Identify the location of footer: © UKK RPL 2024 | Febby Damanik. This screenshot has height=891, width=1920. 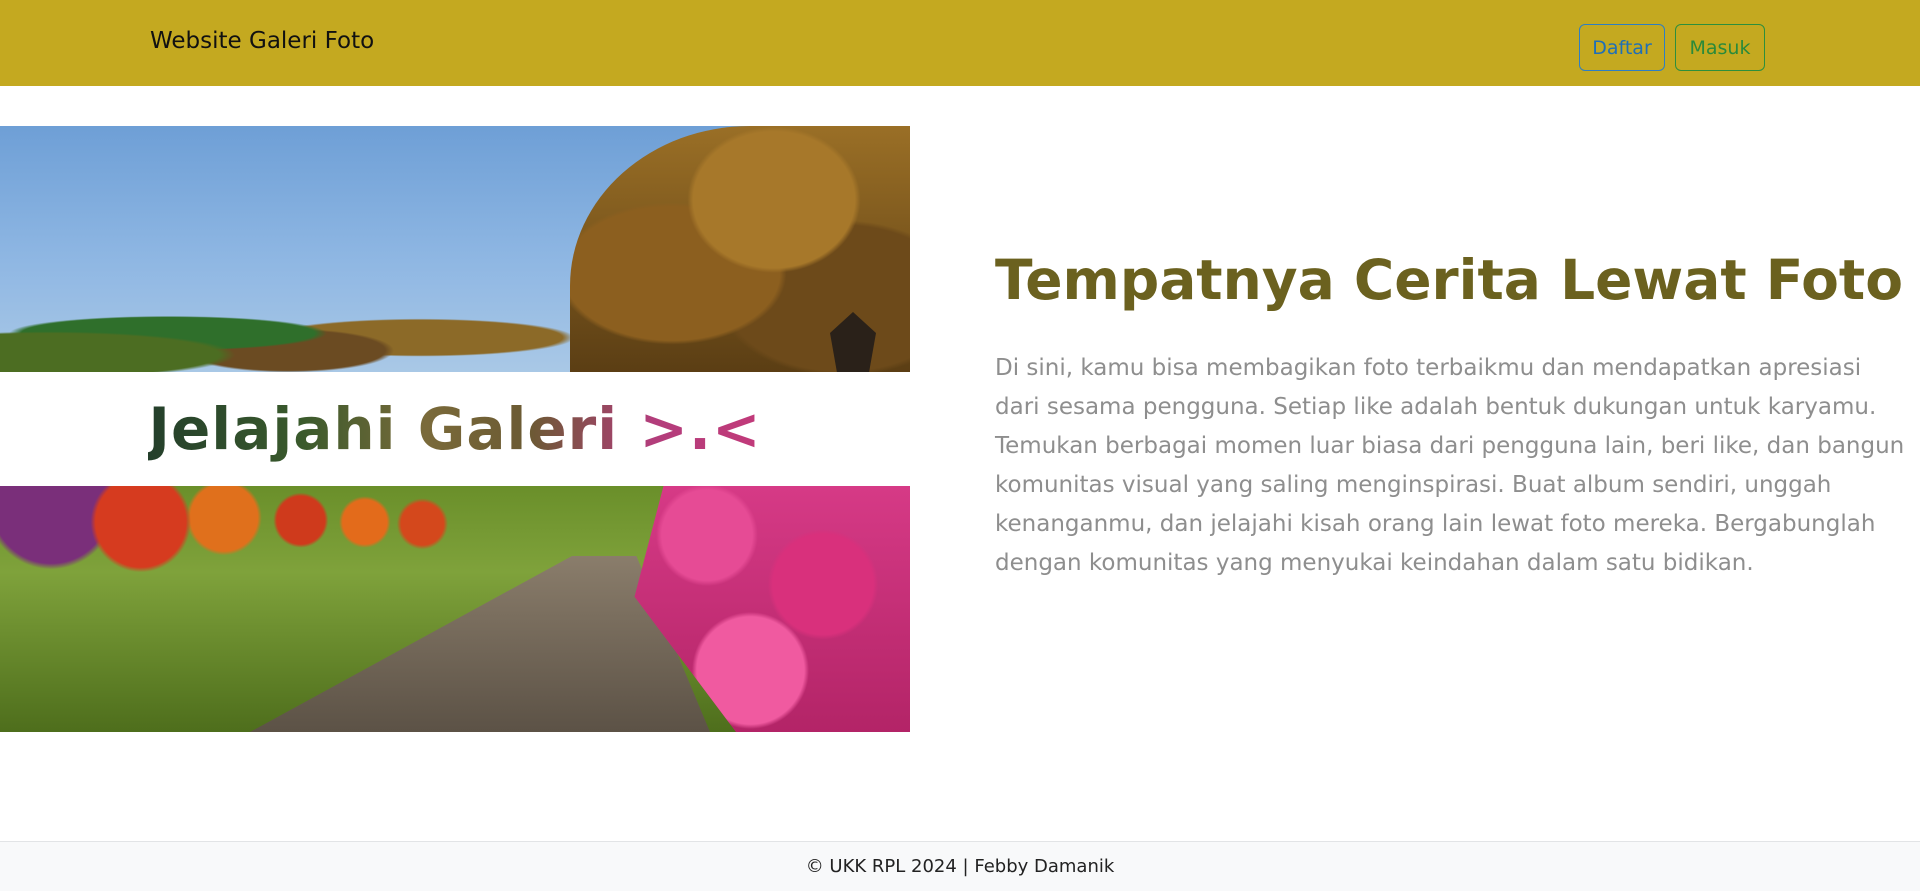
(960, 866).